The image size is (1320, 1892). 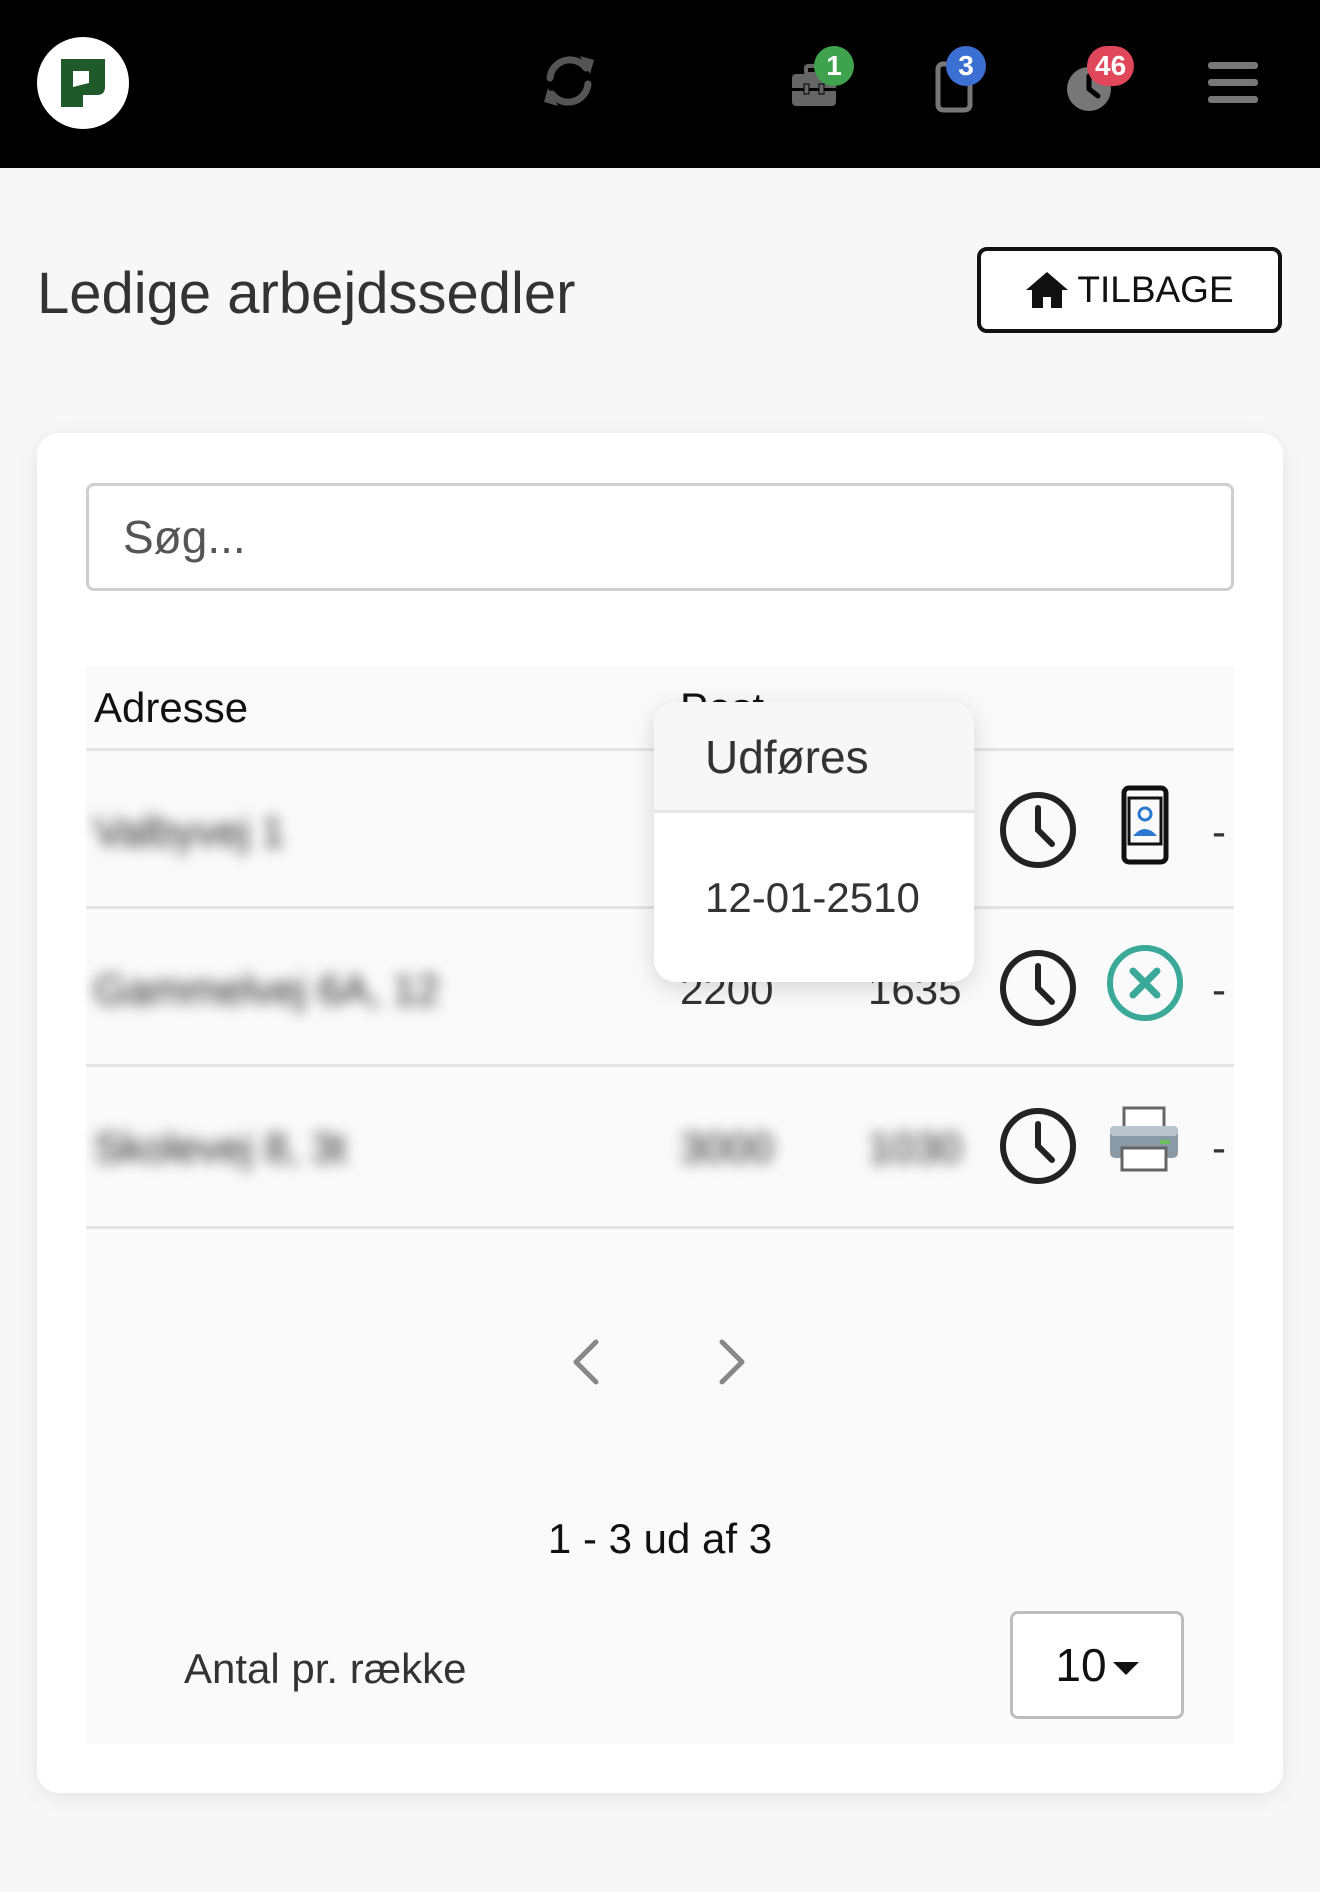 I want to click on rows-per-page-select: 10, so click(x=1097, y=1665).